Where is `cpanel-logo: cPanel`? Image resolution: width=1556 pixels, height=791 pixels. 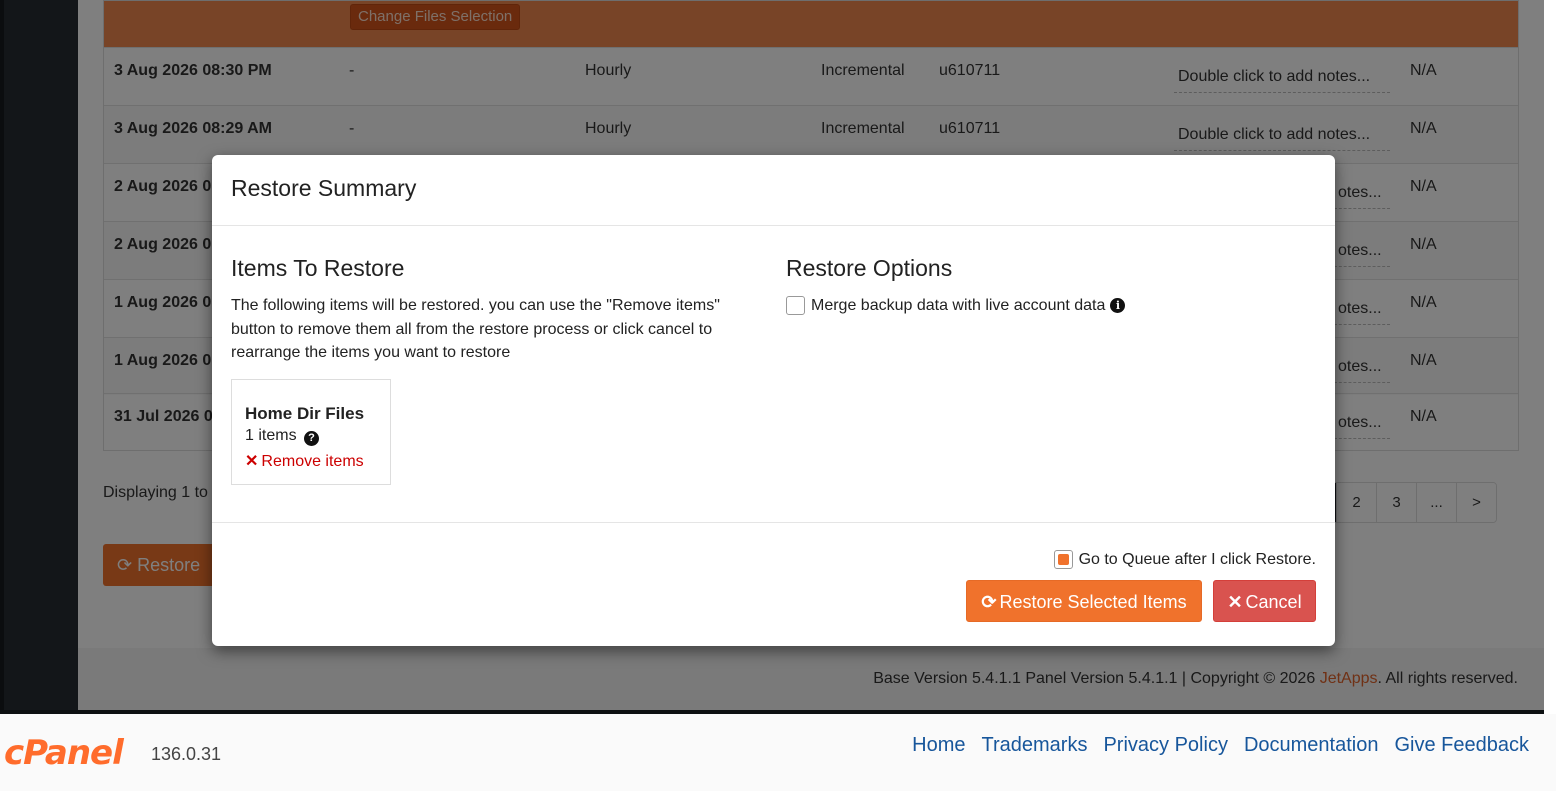
cpanel-logo: cPanel is located at coordinates (64, 753).